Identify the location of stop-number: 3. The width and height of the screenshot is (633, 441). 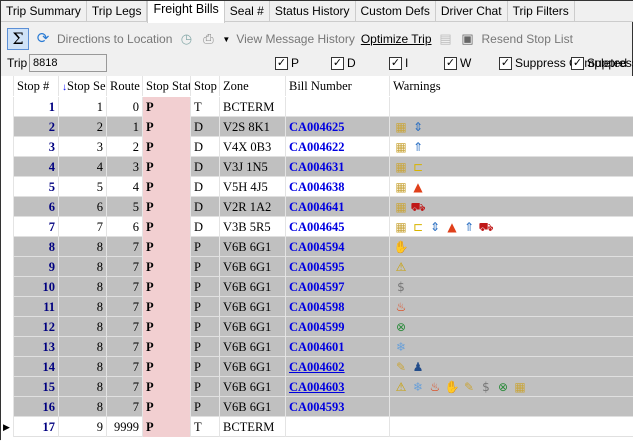
(36, 147).